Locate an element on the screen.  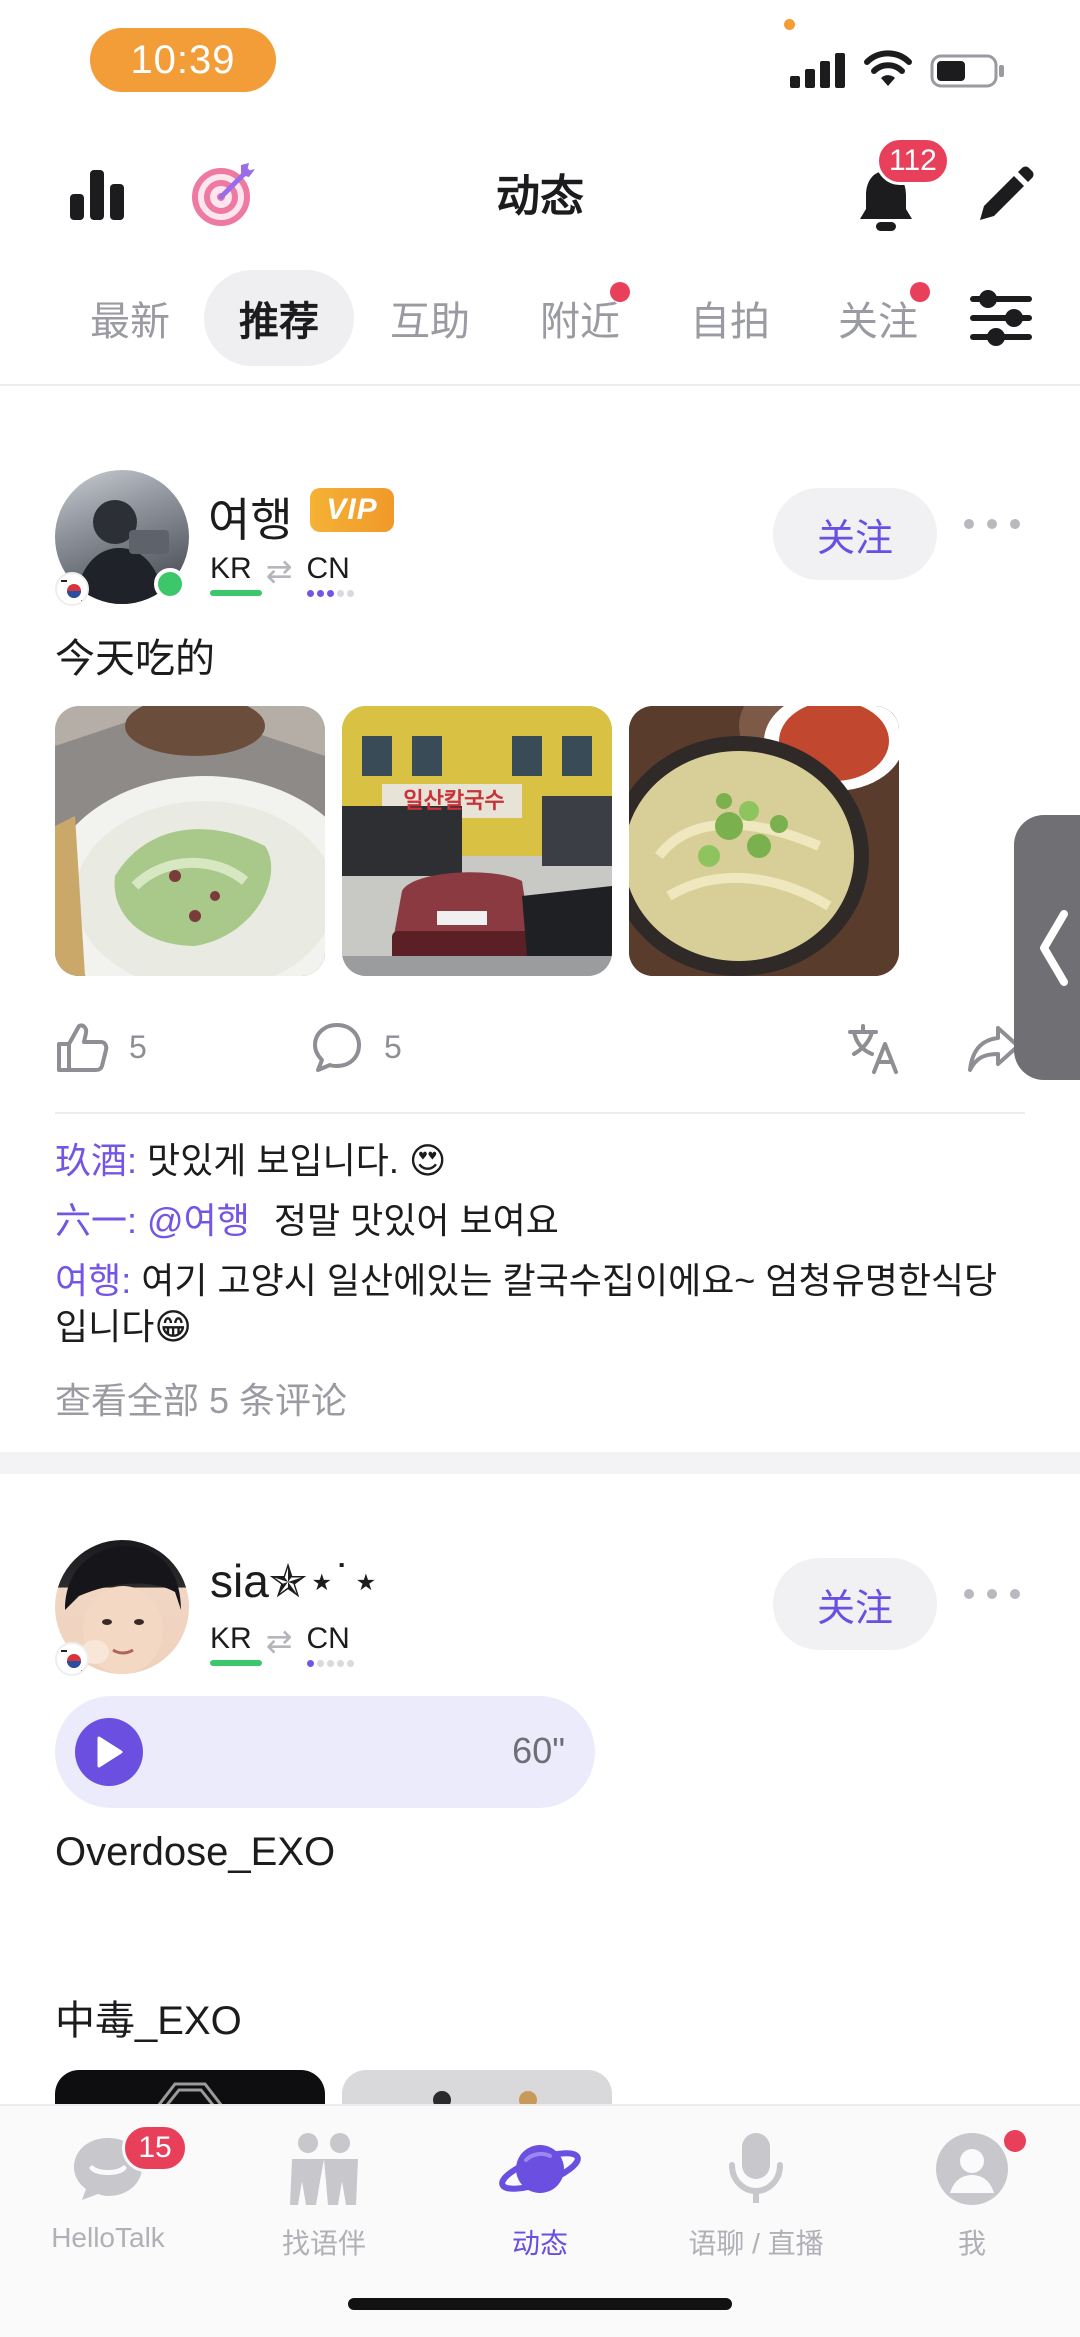
comment-text: 여기 고양시 일산에있는 칼국수집이에요~ 엄청유명한식당입니다😁 is located at coordinates (526, 1303).